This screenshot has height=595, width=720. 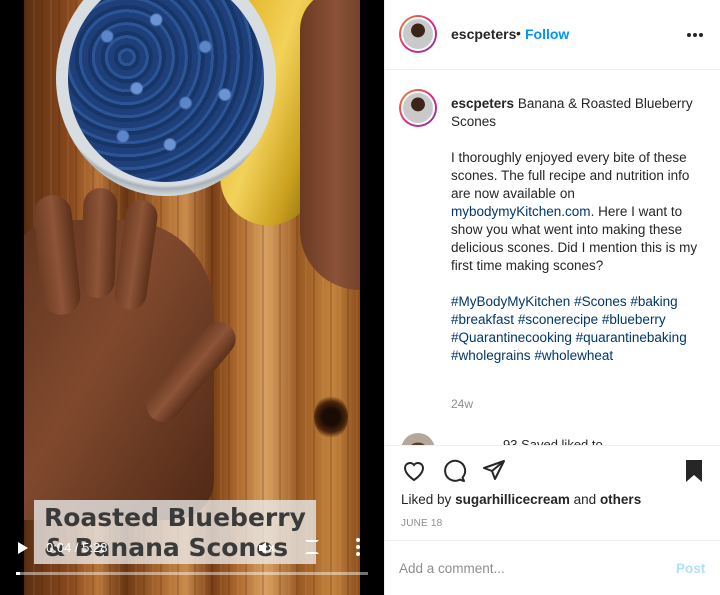 What do you see at coordinates (421, 523) in the screenshot?
I see `post-date: JUNE 18` at bounding box center [421, 523].